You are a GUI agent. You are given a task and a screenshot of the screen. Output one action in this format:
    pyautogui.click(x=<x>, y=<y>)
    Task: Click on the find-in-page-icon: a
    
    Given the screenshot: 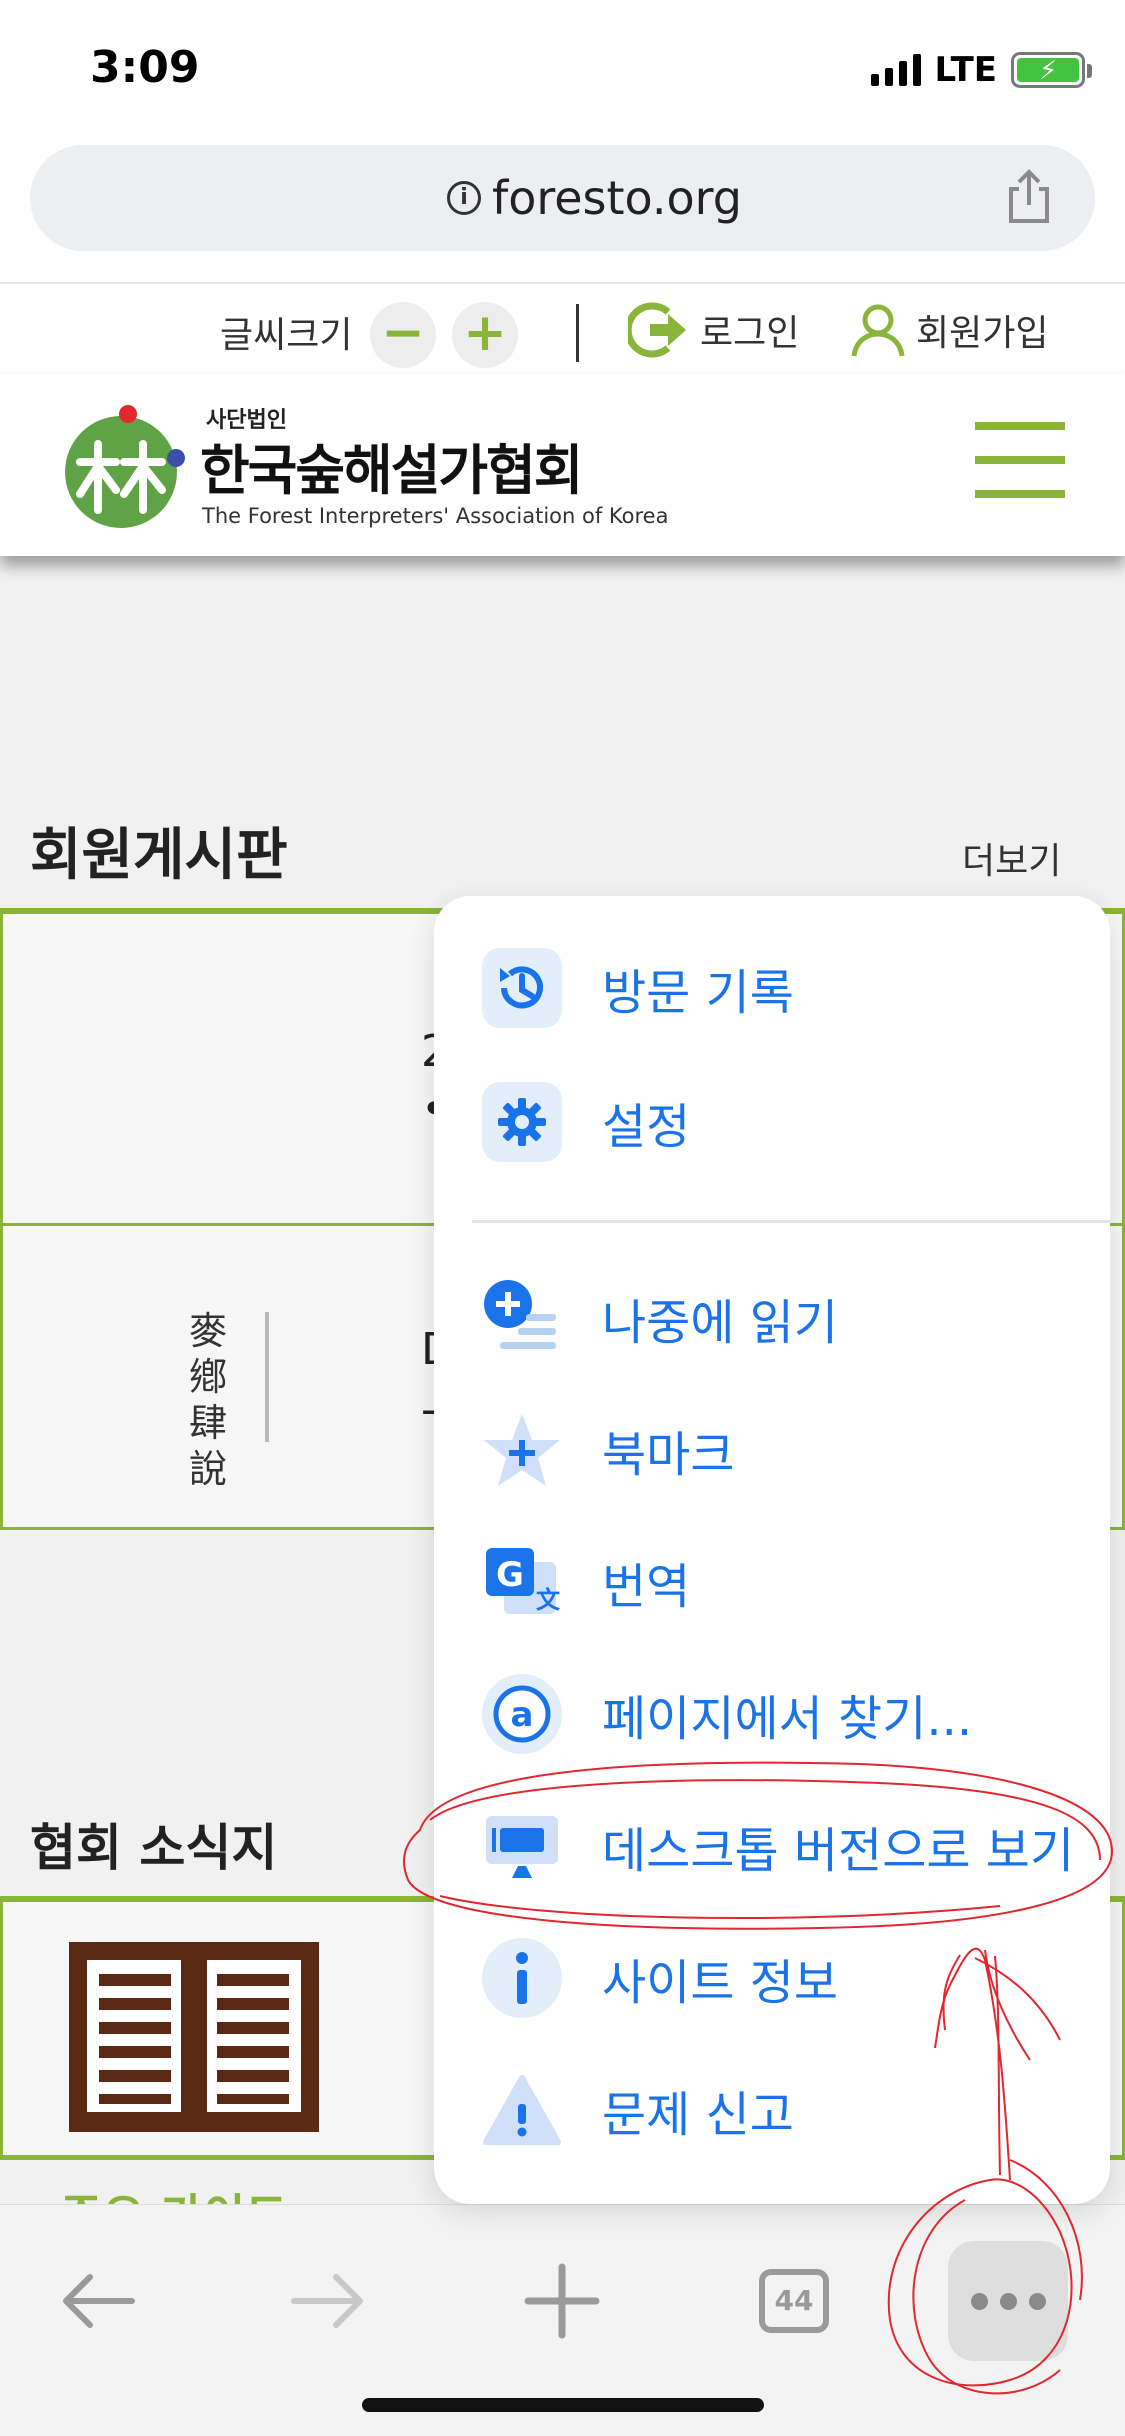 What is the action you would take?
    pyautogui.click(x=522, y=1714)
    